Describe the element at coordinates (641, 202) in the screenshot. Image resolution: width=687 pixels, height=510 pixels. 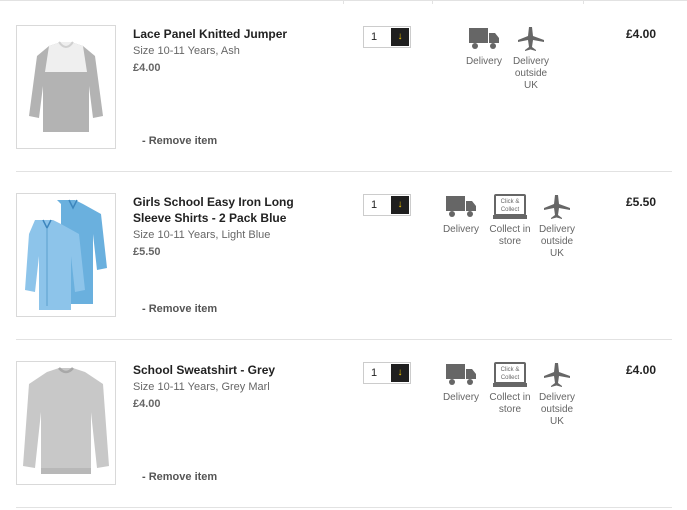
I see `line-total-price: £5.50` at that location.